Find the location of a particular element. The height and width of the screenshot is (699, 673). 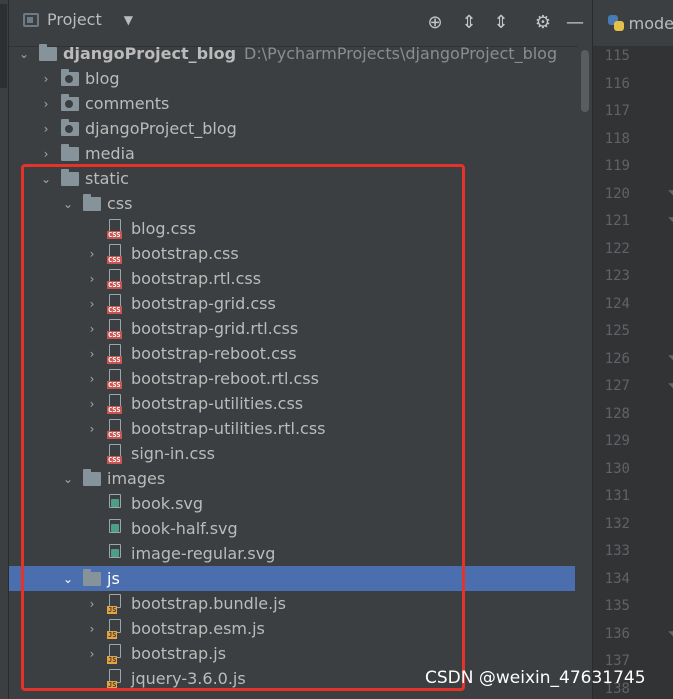

tree-item-bootstrap-utilities-css: › CSS bootstrap-utilities.css is located at coordinates (292, 403).